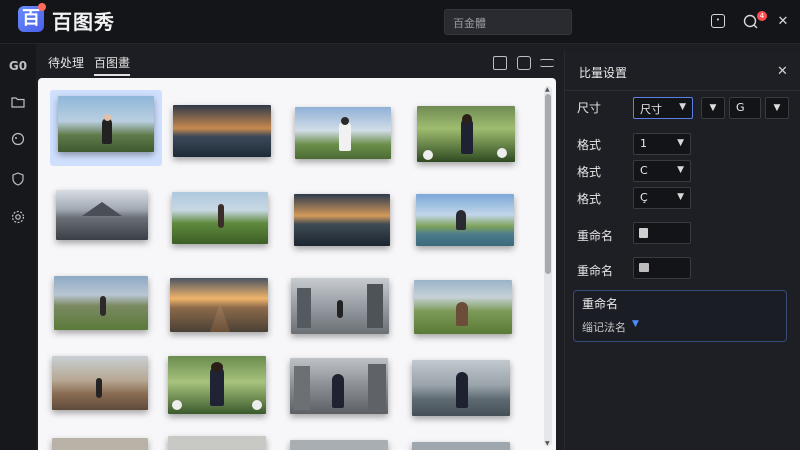  I want to click on rename-section: 重命名 缁记法名 ▼, so click(680, 316).